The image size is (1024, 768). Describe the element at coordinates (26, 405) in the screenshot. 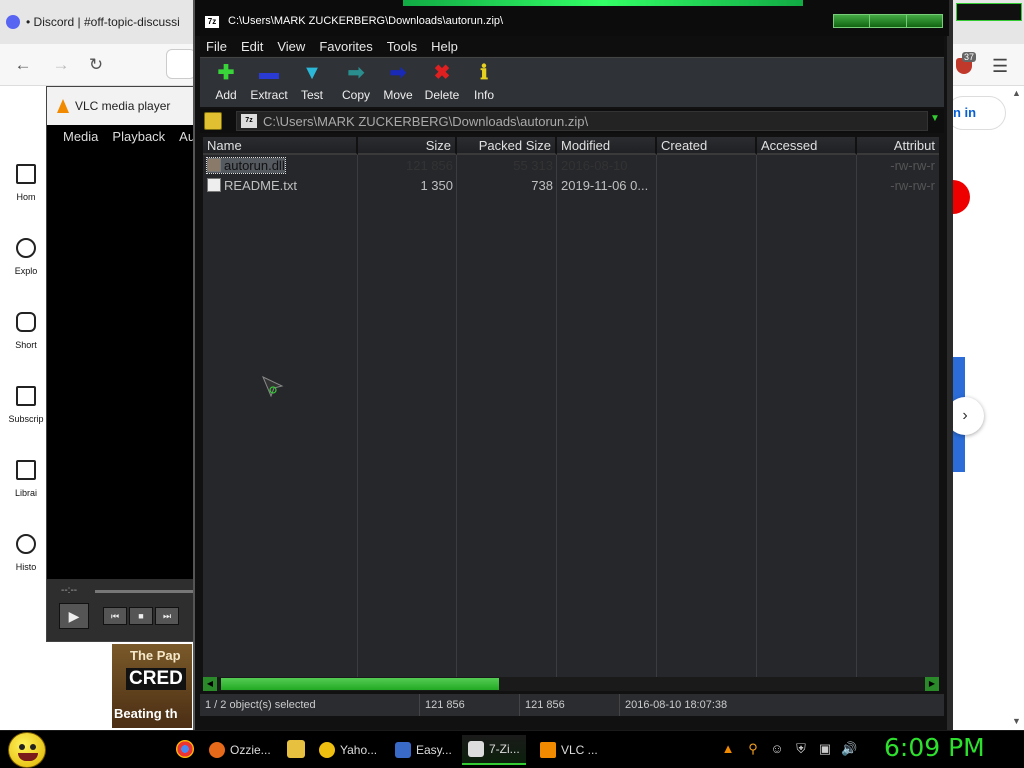

I see `yt-sidebar-item-subscriptions: Subscrip` at that location.